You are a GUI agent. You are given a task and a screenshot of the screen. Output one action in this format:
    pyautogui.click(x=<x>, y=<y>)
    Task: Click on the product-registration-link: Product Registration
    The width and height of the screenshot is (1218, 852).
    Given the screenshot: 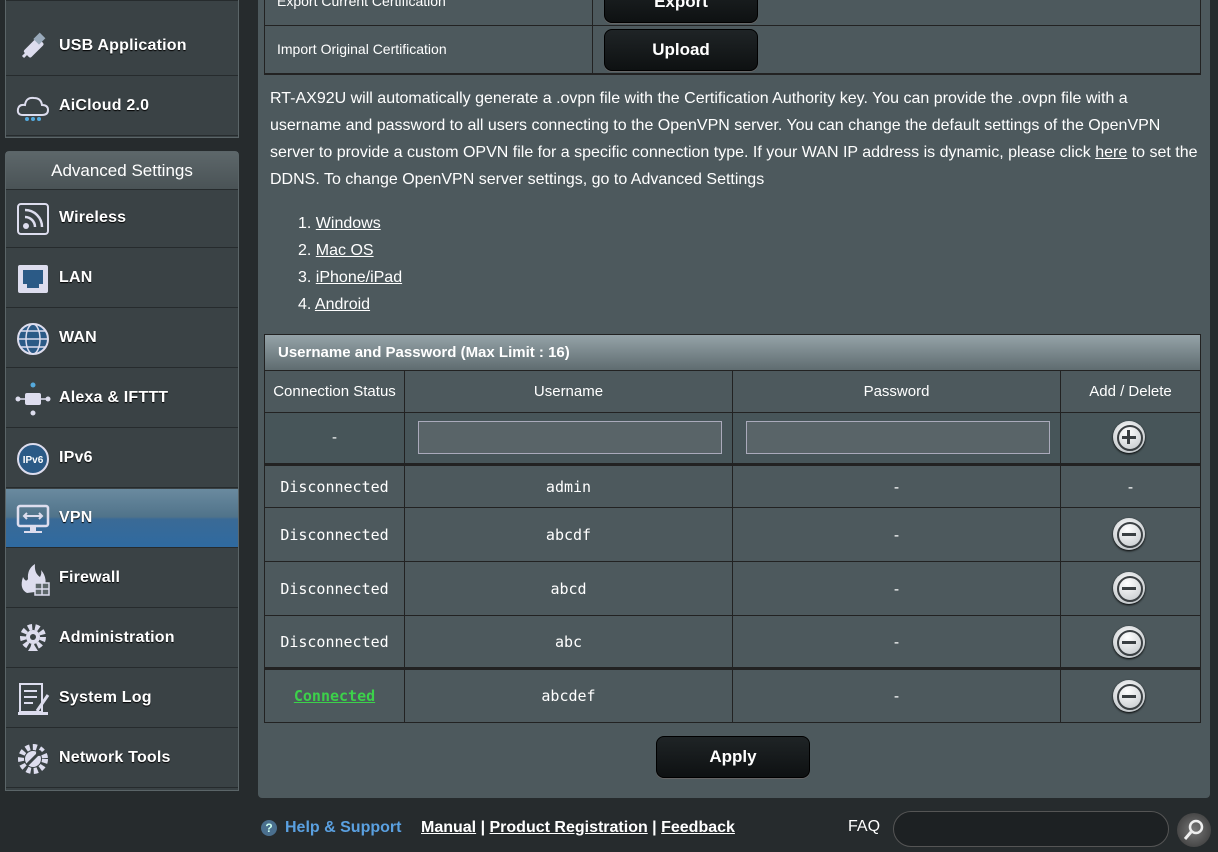 What is the action you would take?
    pyautogui.click(x=569, y=827)
    